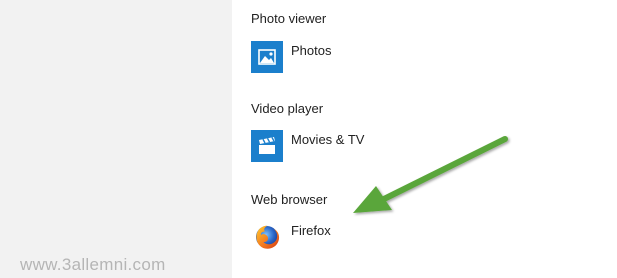  I want to click on web-browser-label: Web browser, so click(289, 199).